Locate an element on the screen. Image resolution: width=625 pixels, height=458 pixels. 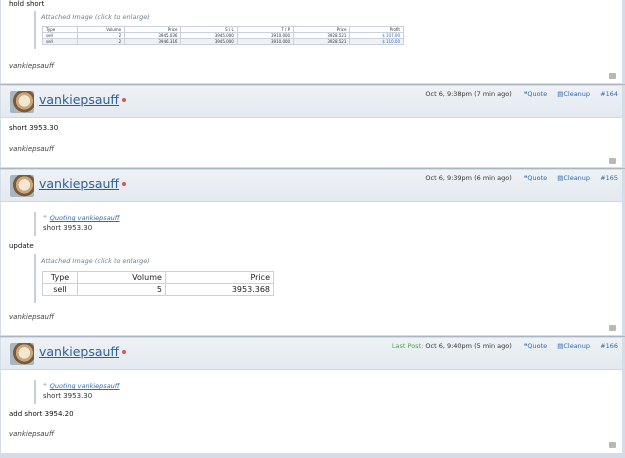
post-text: update is located at coordinates (21, 246).